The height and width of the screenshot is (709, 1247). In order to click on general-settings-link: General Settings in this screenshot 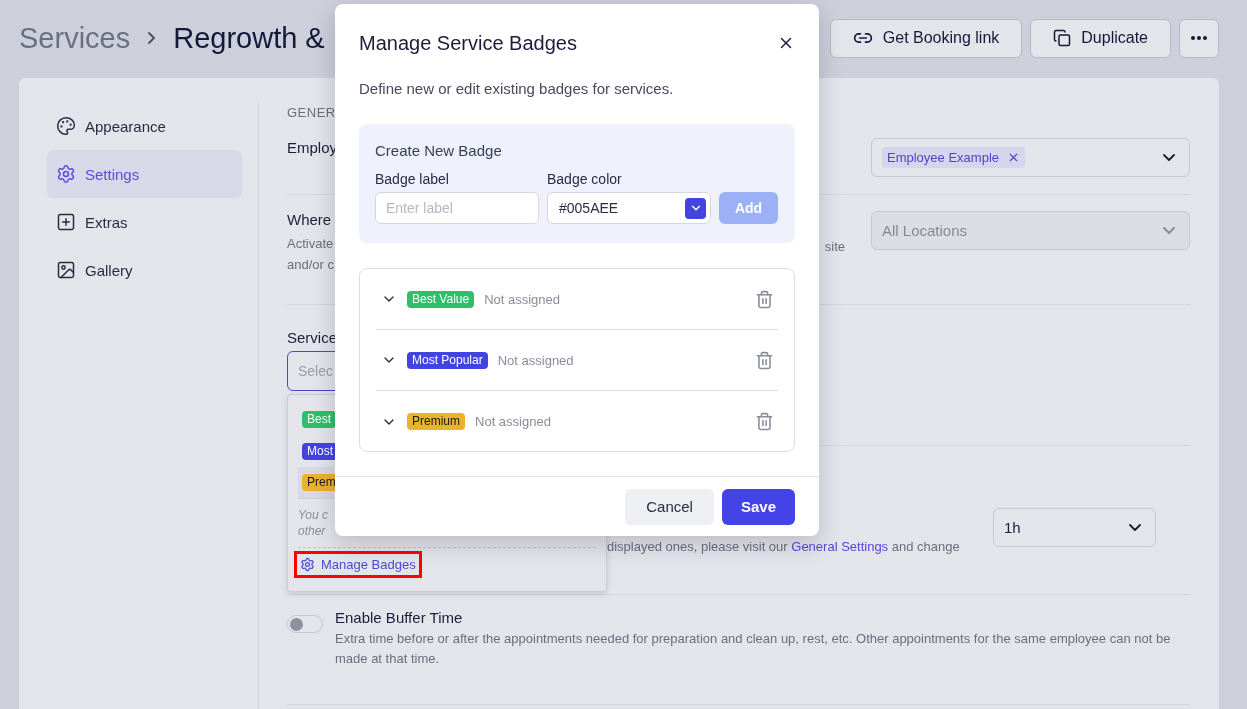, I will do `click(840, 546)`.